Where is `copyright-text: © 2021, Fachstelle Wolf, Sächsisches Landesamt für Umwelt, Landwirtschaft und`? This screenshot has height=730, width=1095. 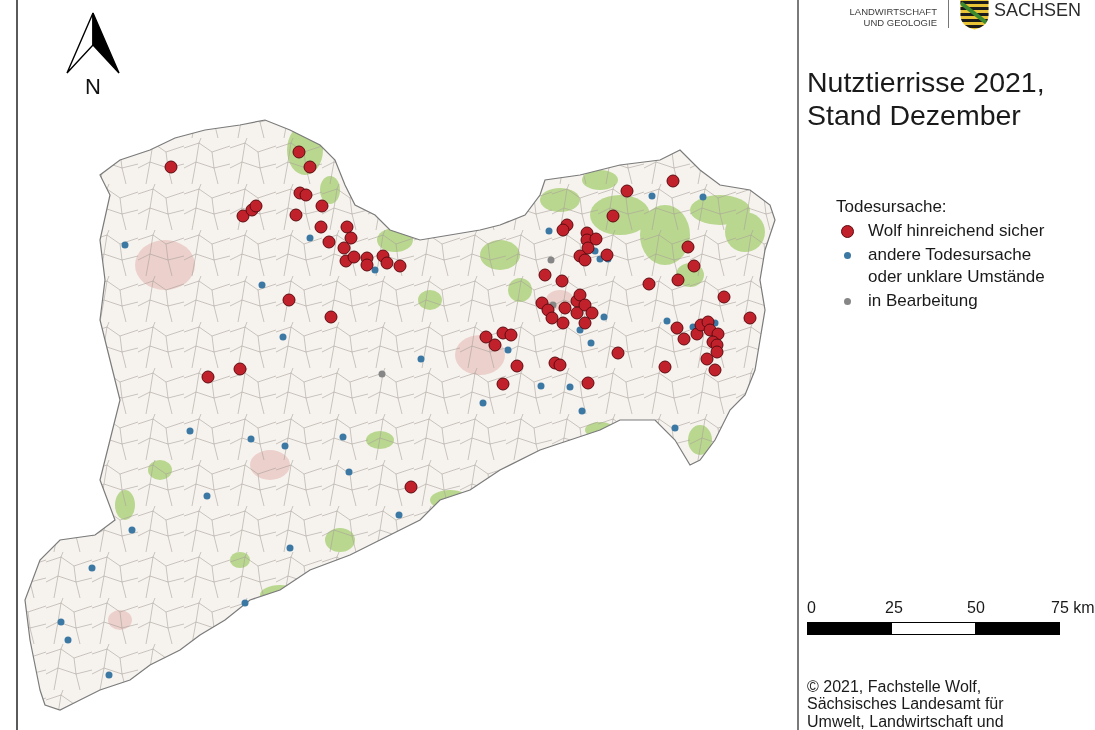 copyright-text: © 2021, Fachstelle Wolf, Sächsisches Landesamt für Umwelt, Landwirtschaft und is located at coordinates (906, 703).